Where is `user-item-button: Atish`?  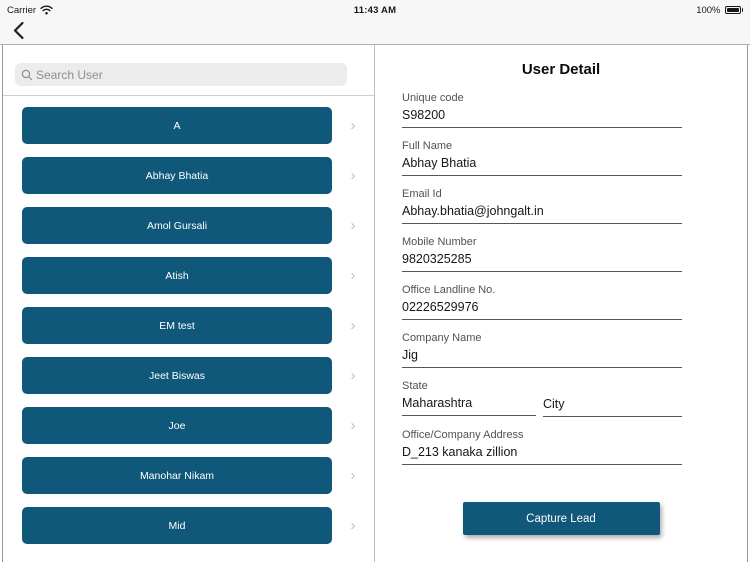
user-item-button: Atish is located at coordinates (177, 275).